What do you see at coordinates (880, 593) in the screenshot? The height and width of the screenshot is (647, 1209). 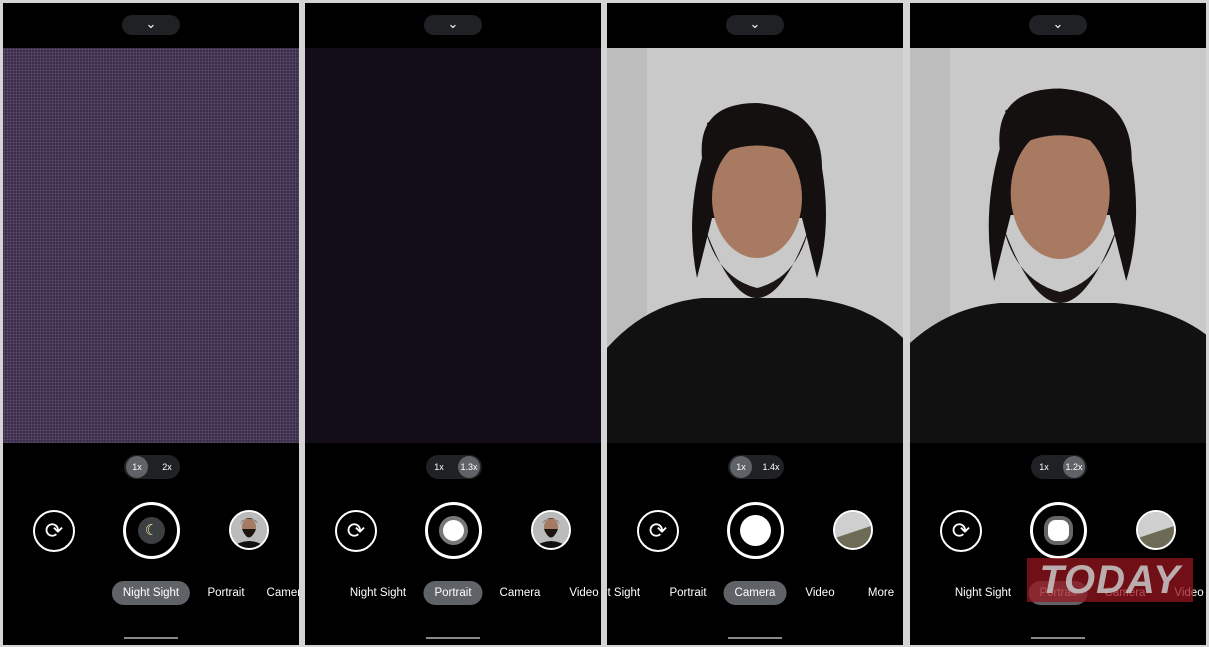 I see `mode-tab: More` at bounding box center [880, 593].